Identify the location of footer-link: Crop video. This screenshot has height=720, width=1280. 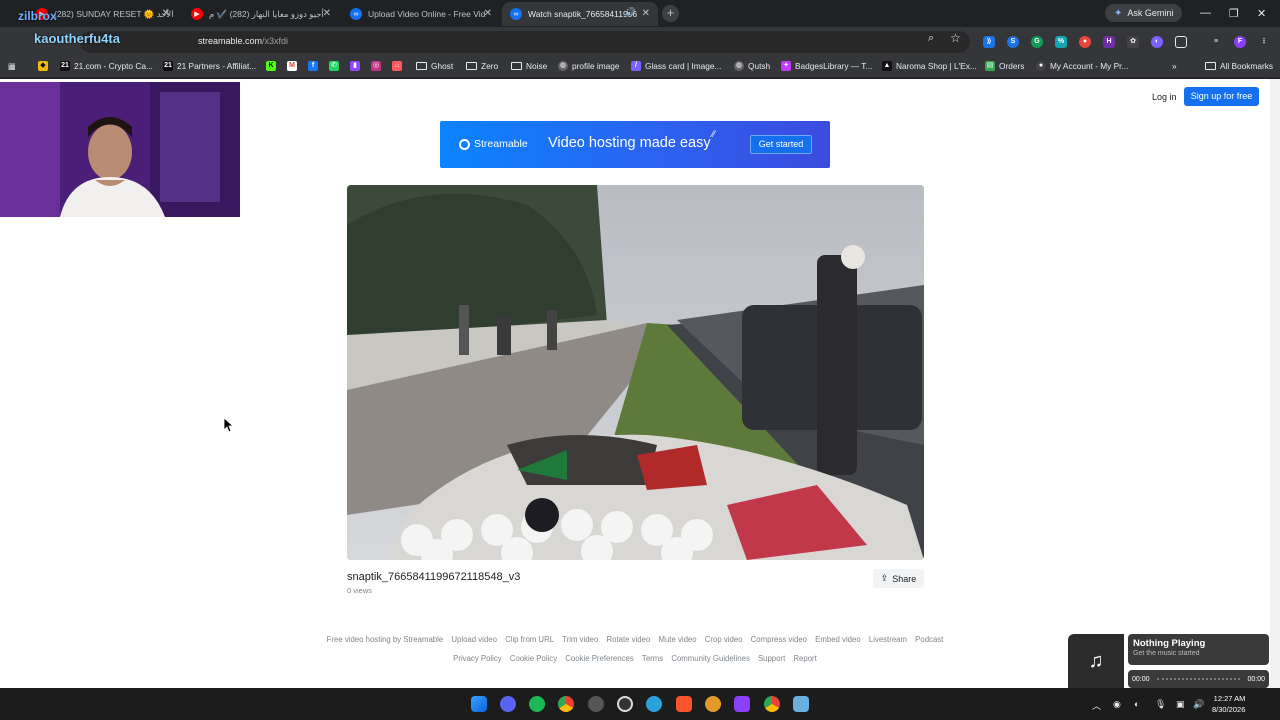
(724, 639).